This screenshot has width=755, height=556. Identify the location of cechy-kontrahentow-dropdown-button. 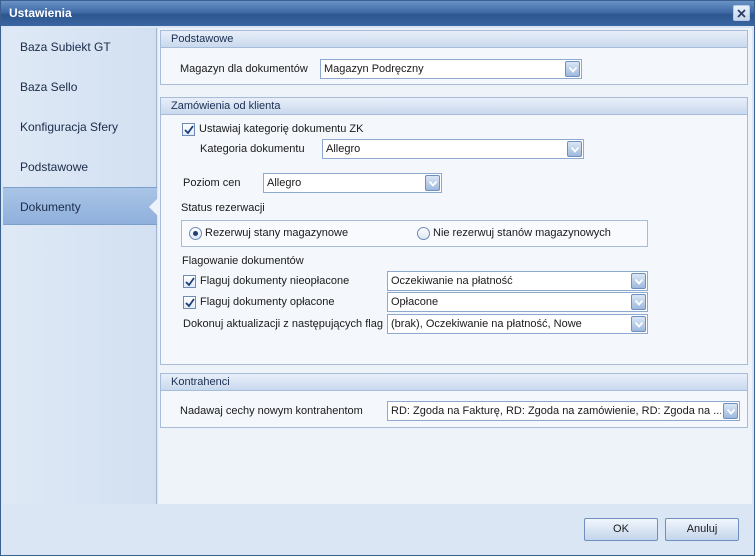
(730, 411).